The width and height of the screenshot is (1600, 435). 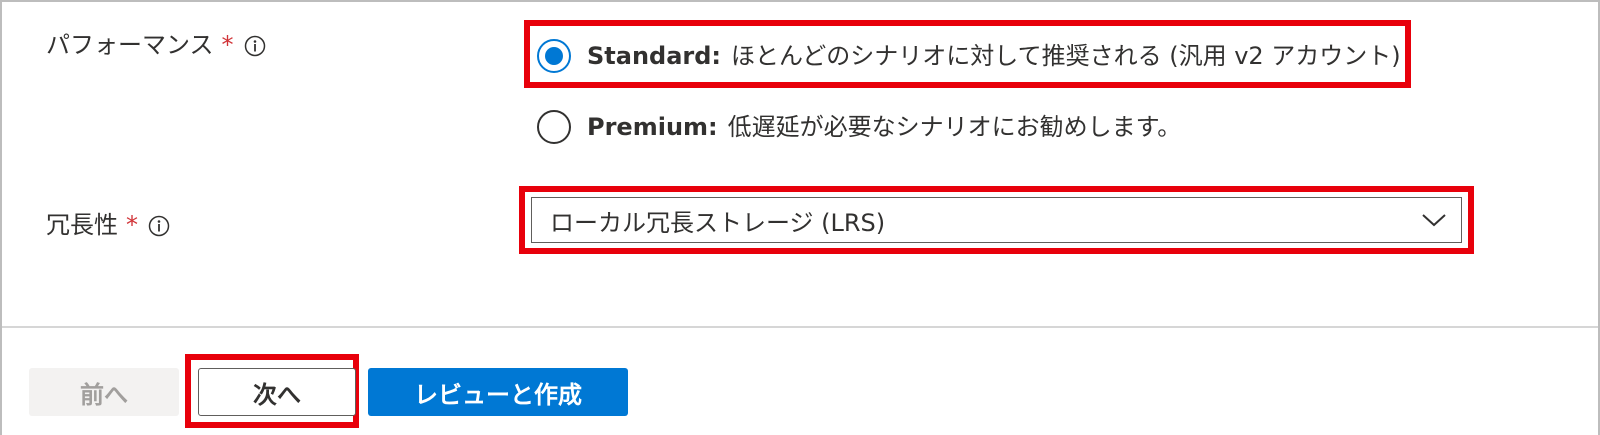 I want to click on performance-option-premium: Premium: 低遅延が必要なシナリオにお勧めします。, so click(x=859, y=127).